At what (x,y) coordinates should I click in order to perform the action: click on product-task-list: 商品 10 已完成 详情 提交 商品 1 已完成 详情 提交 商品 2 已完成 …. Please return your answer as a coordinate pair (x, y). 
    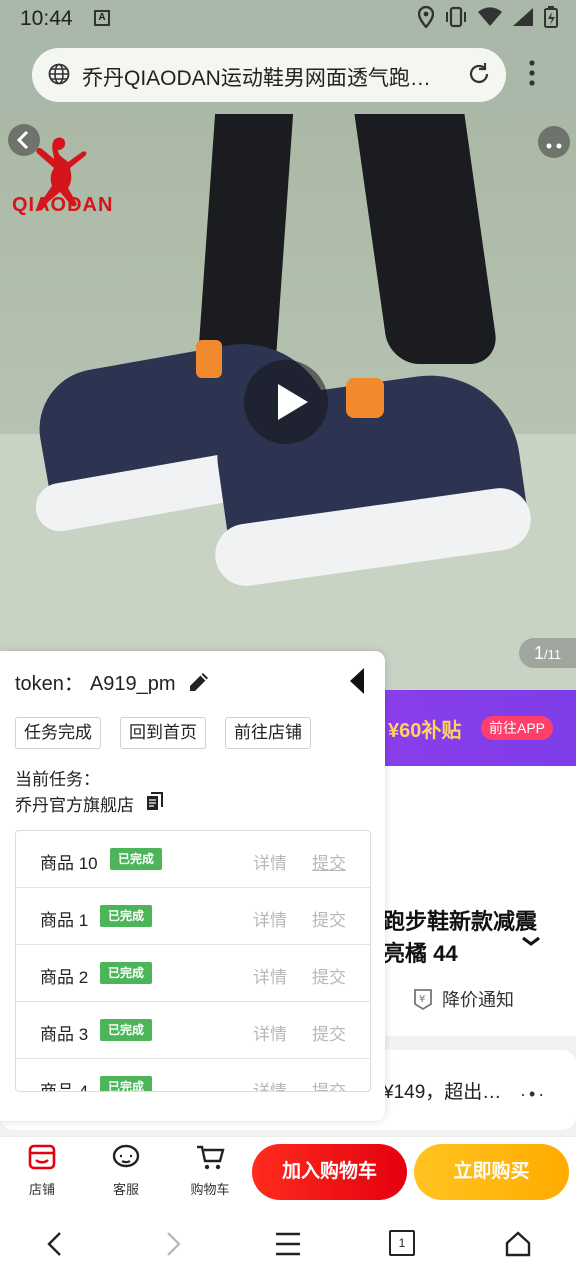
    Looking at the image, I should click on (193, 961).